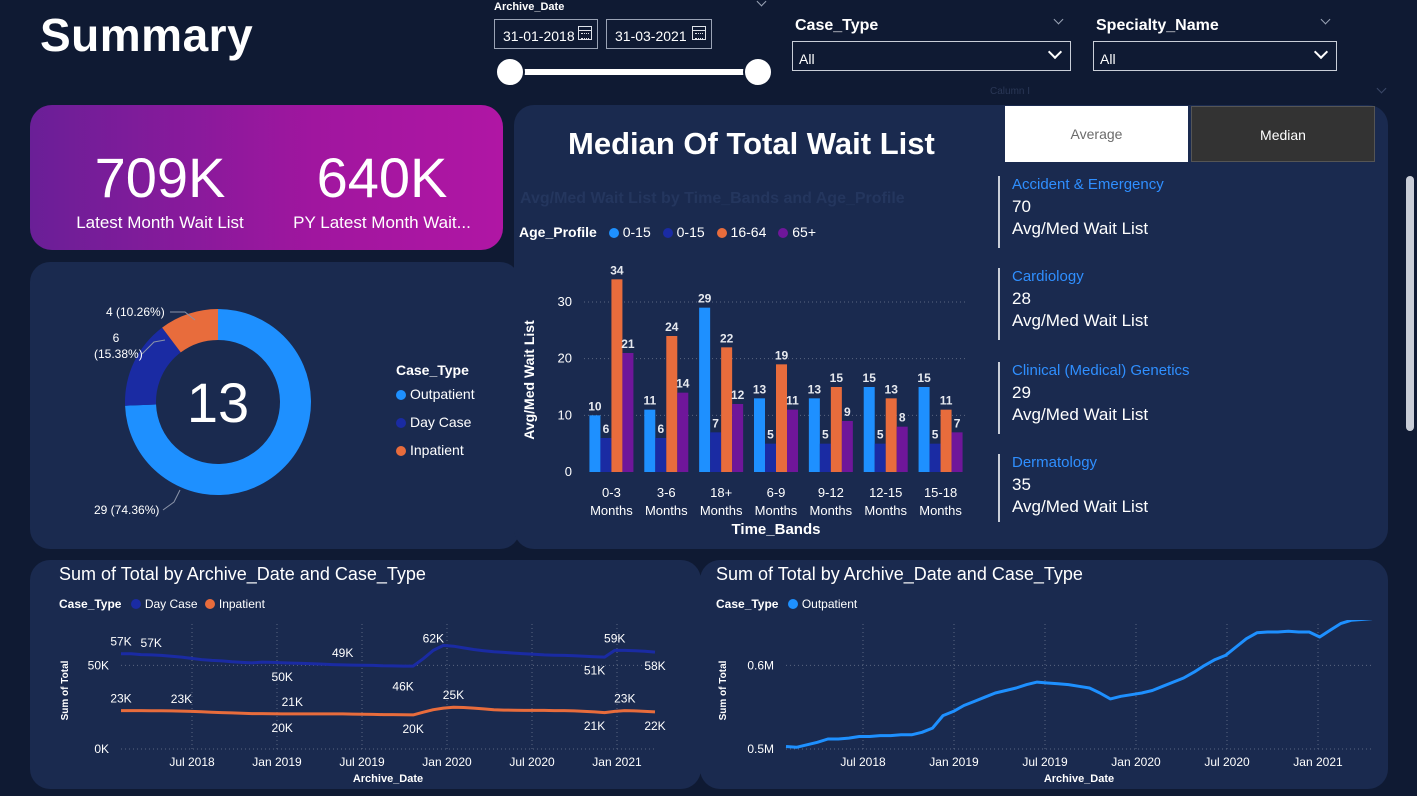 The image size is (1417, 796). Describe the element at coordinates (594, 671) in the screenshot. I see `point-data-label: 51K` at that location.